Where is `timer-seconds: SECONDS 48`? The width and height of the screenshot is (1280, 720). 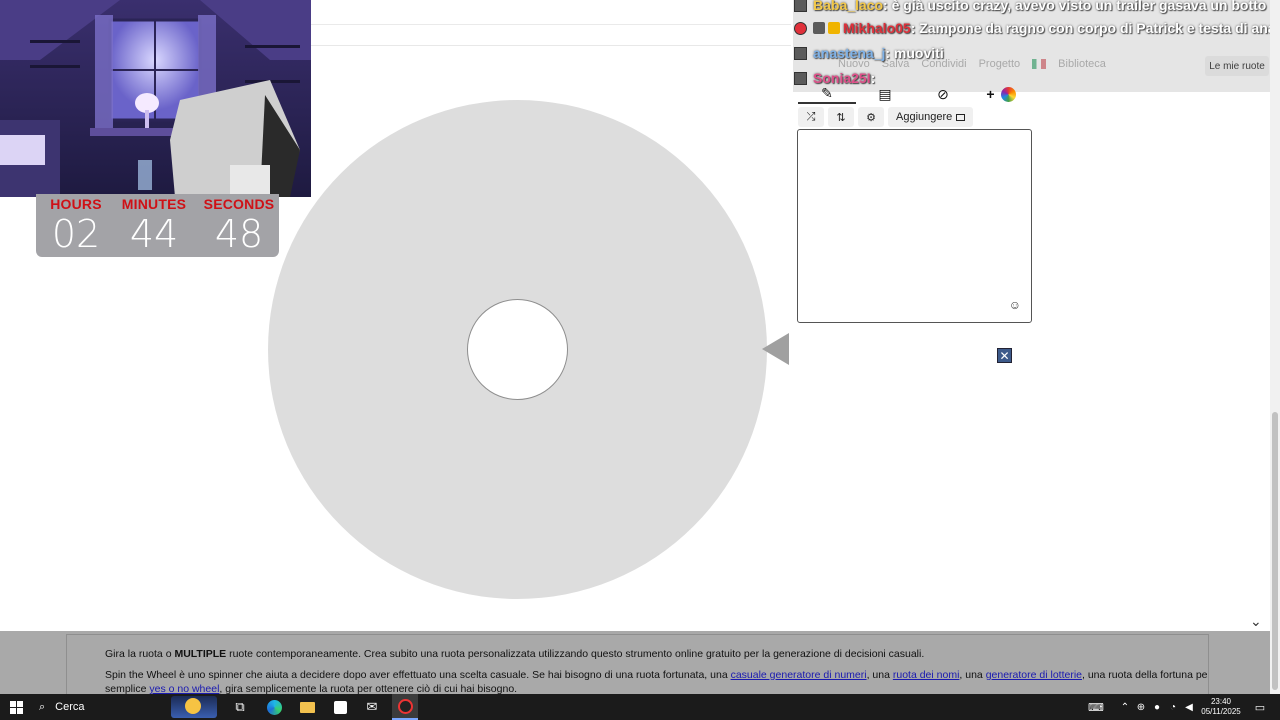
timer-seconds: SECONDS 48 is located at coordinates (239, 226).